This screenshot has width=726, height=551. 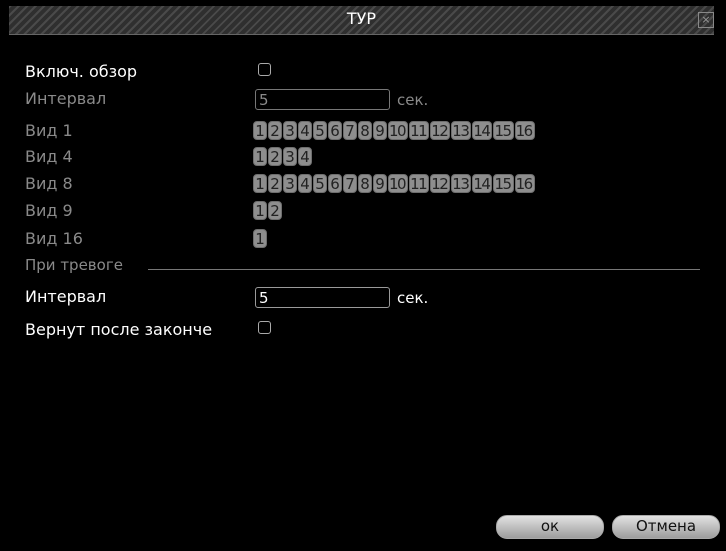 What do you see at coordinates (119, 329) in the screenshot?
I see `return-after-label: Вернут после законче` at bounding box center [119, 329].